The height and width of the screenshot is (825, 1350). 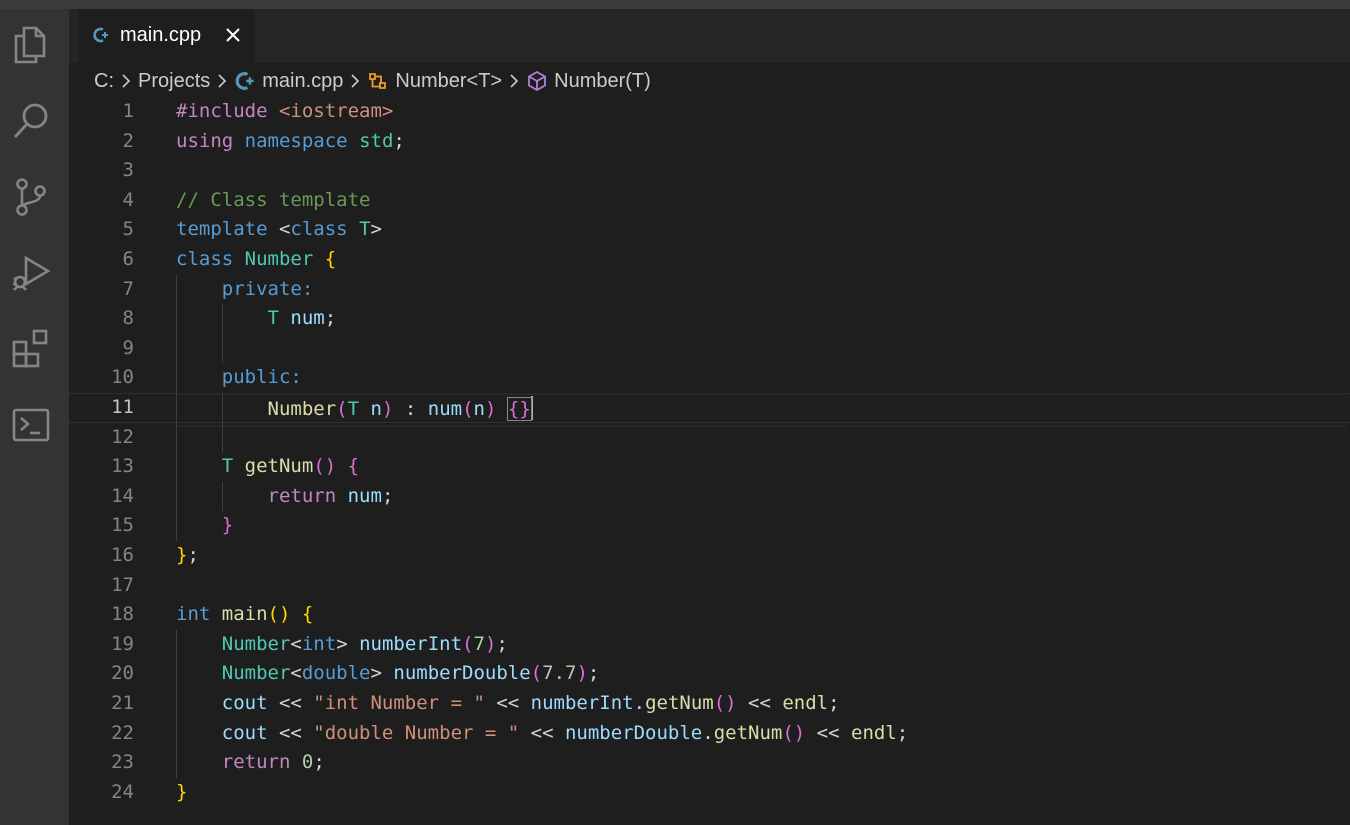 I want to click on code-line: 6 class Number {, so click(x=709, y=260).